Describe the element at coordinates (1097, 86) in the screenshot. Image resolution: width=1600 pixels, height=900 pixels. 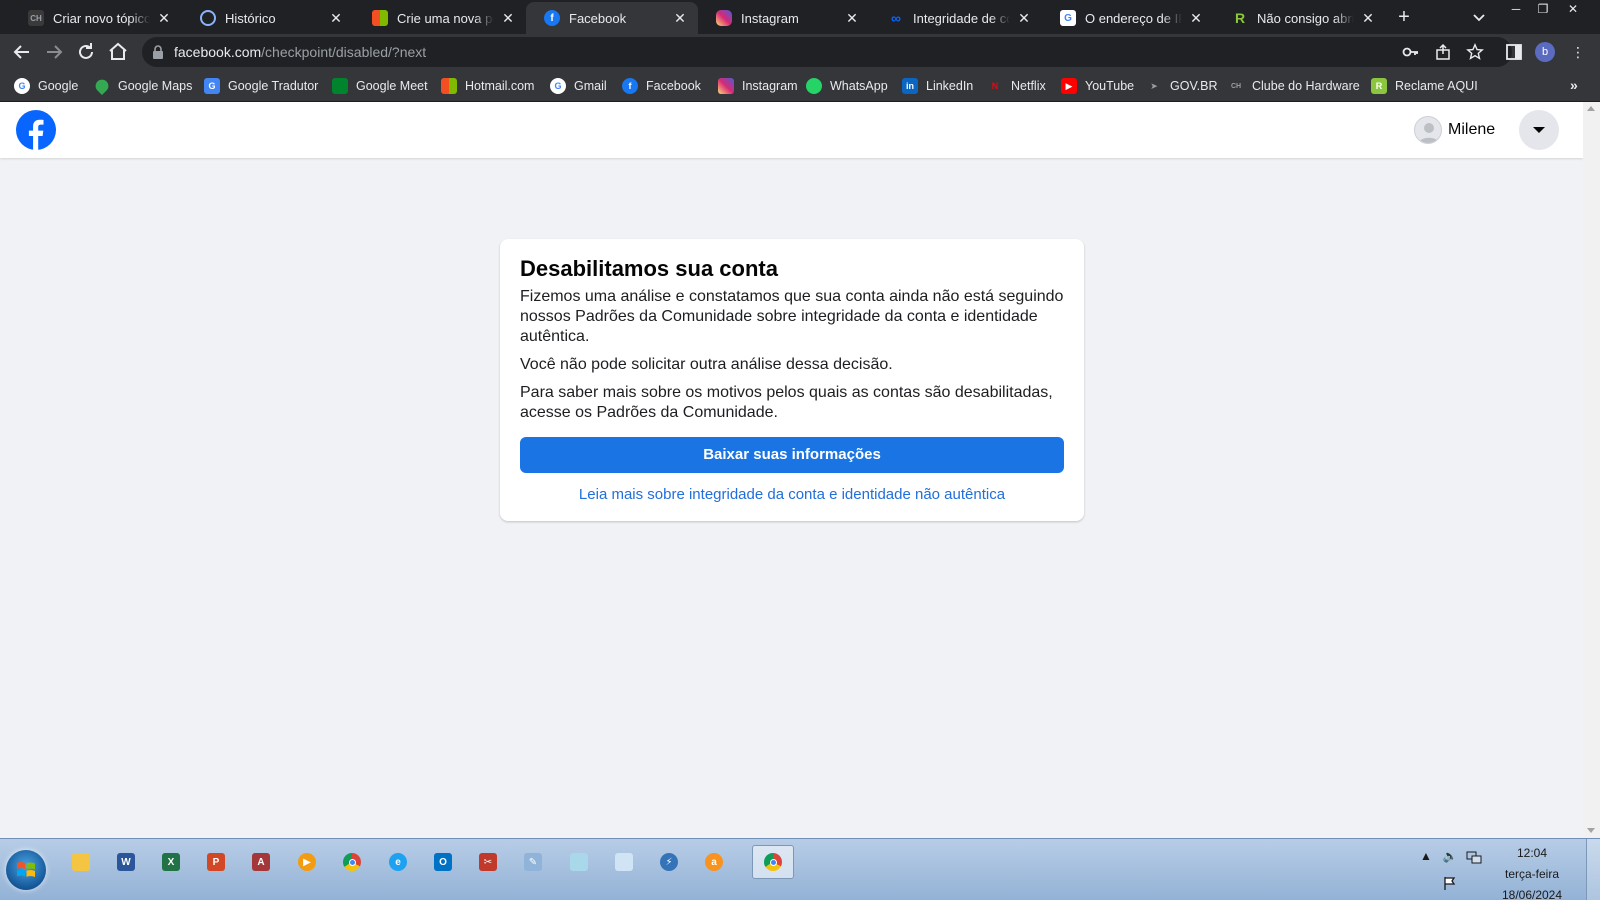
I see `bookmark-item: ▶ YouTube` at that location.